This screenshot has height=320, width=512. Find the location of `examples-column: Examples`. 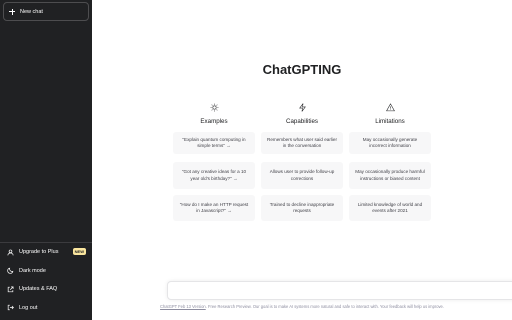

examples-column: Examples is located at coordinates (214, 115).